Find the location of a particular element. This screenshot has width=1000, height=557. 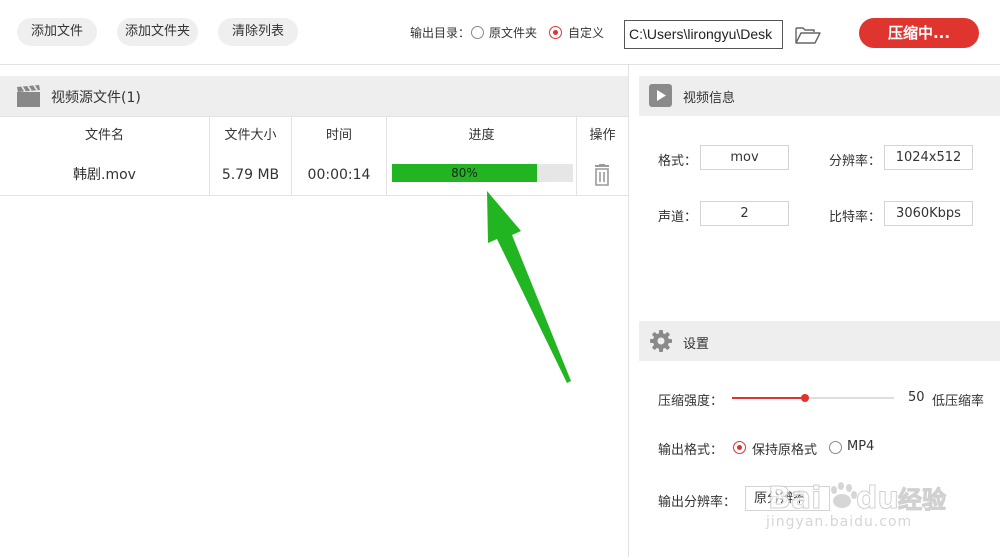

video-clapper-icon is located at coordinates (29, 96).